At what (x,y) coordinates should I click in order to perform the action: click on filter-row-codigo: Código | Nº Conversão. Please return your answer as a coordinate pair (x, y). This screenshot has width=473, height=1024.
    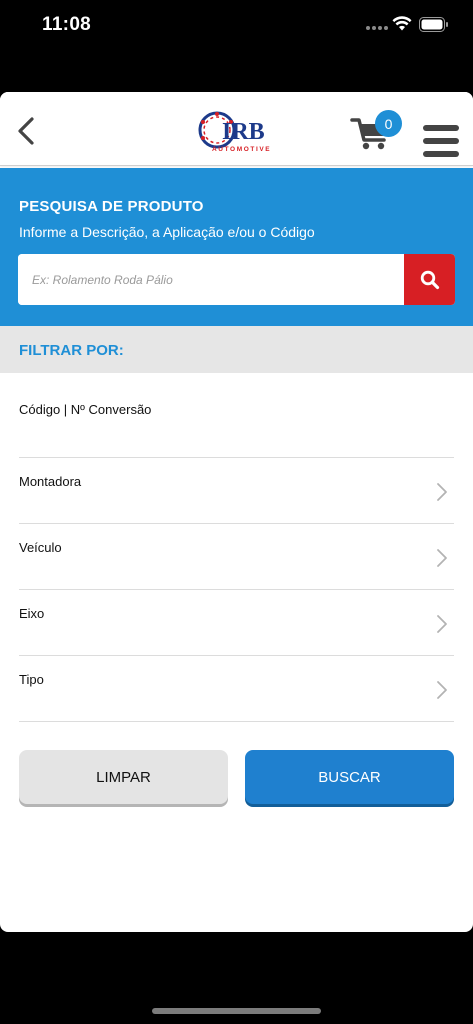
    Looking at the image, I should click on (236, 415).